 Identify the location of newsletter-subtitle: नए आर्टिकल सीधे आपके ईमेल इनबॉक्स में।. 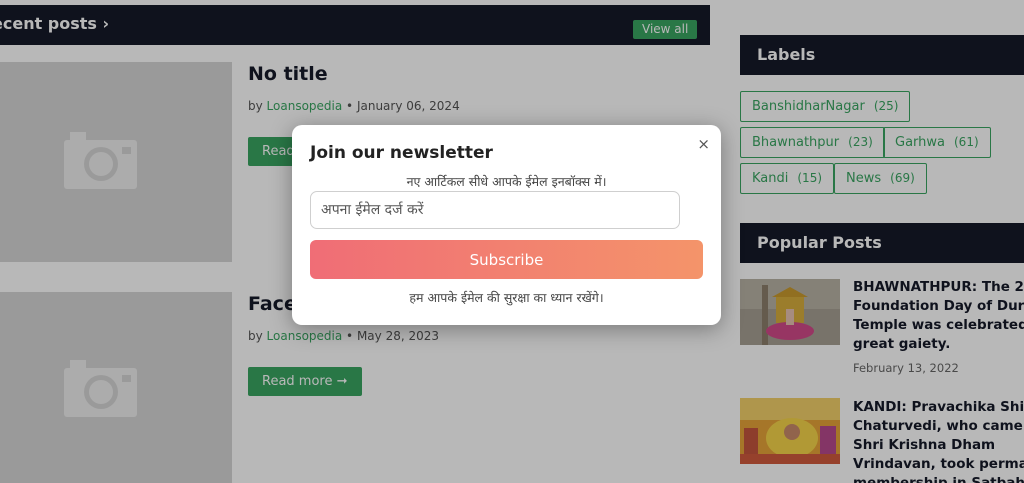
(506, 181).